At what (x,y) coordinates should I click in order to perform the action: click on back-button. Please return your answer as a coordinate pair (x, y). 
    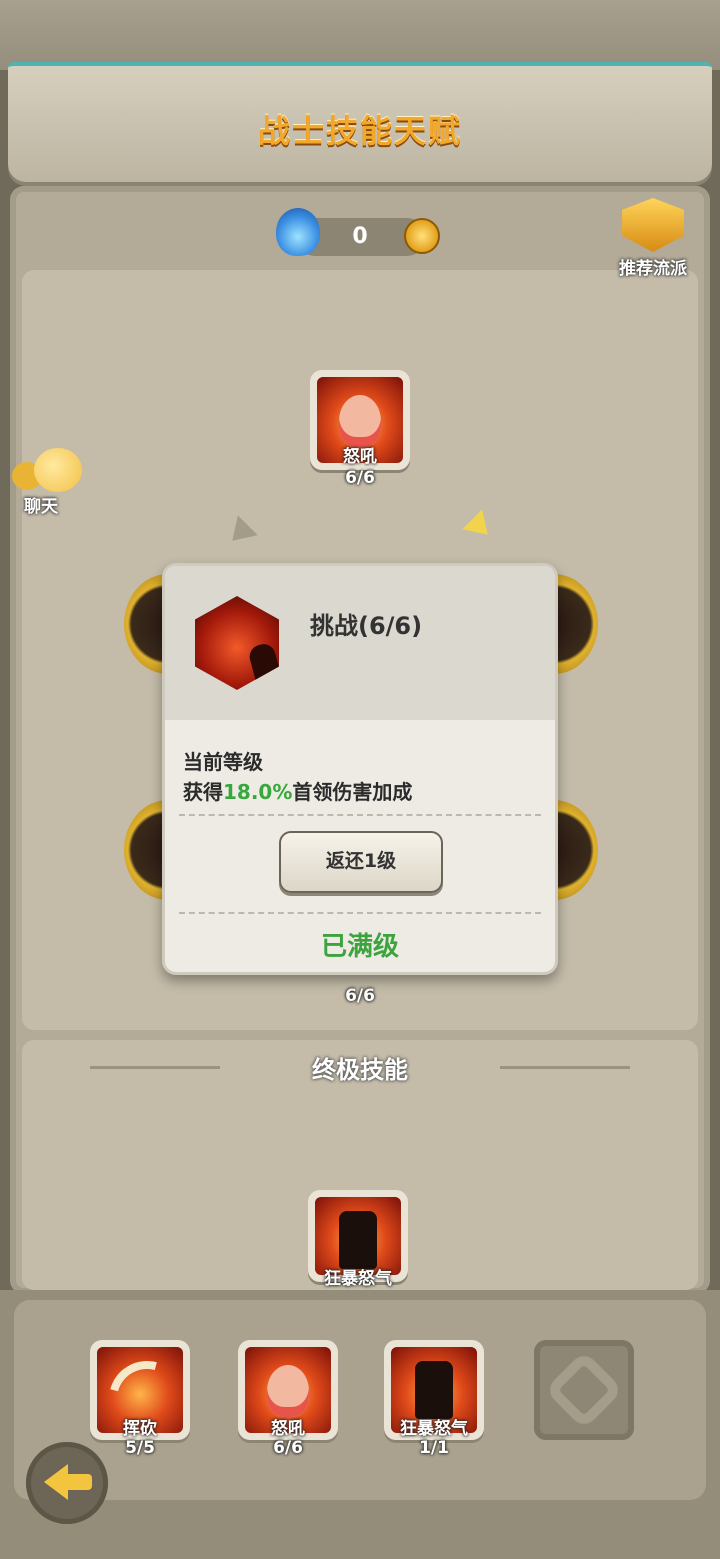
    Looking at the image, I should click on (67, 1483).